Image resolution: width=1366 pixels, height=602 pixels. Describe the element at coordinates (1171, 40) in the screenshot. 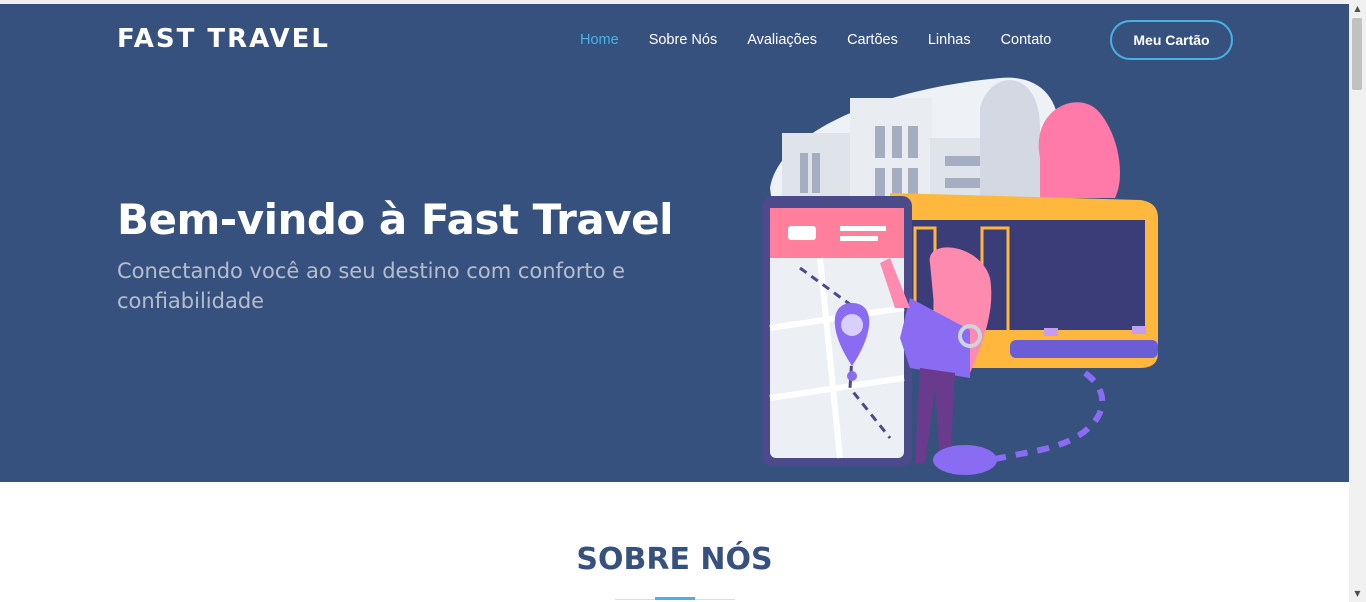

I see `meu-cartao-button: Meu Cartão` at that location.